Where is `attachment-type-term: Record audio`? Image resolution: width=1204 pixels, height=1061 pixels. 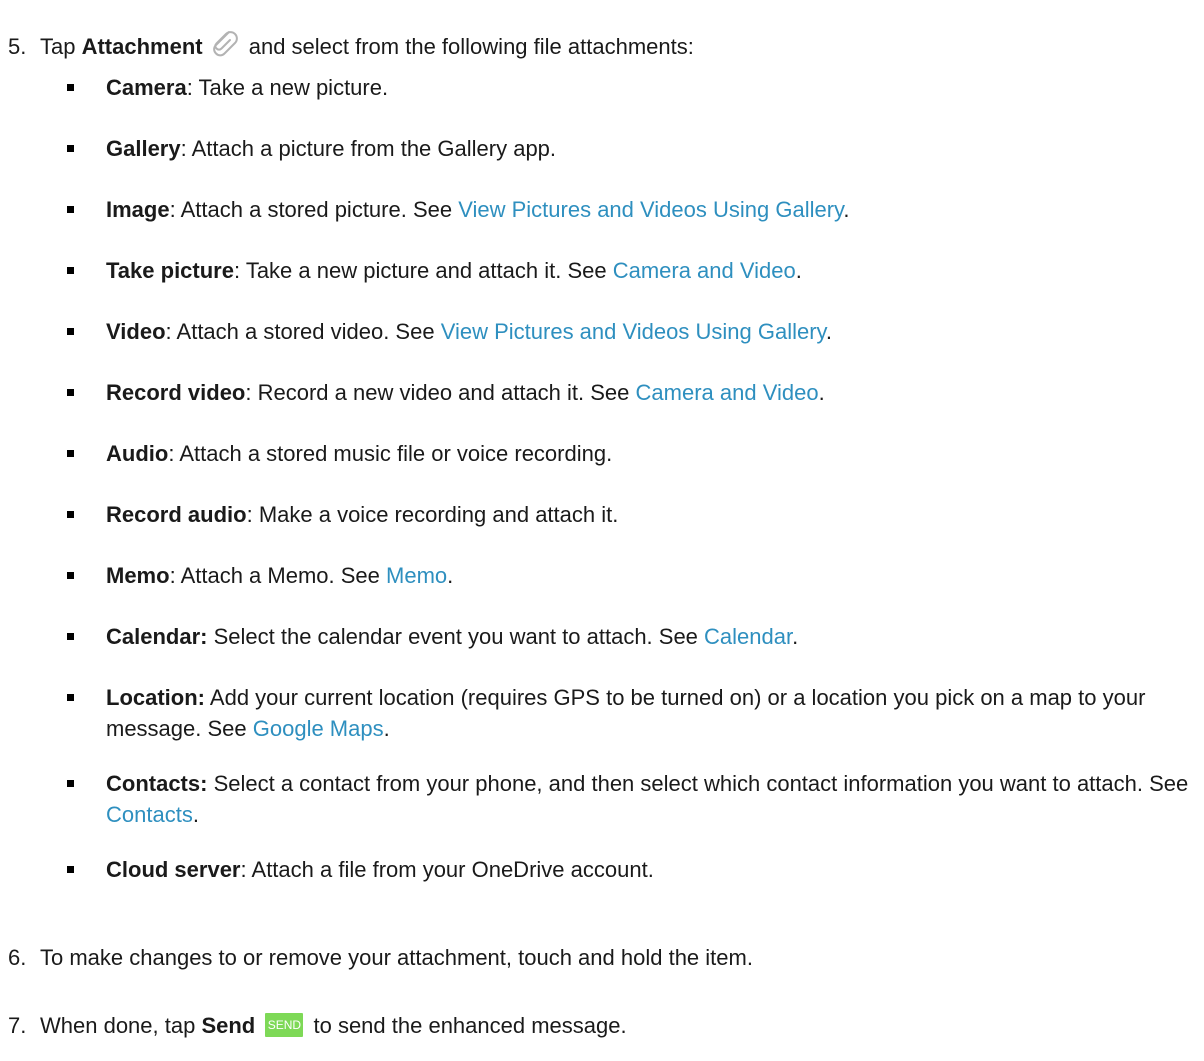
attachment-type-term: Record audio is located at coordinates (176, 514).